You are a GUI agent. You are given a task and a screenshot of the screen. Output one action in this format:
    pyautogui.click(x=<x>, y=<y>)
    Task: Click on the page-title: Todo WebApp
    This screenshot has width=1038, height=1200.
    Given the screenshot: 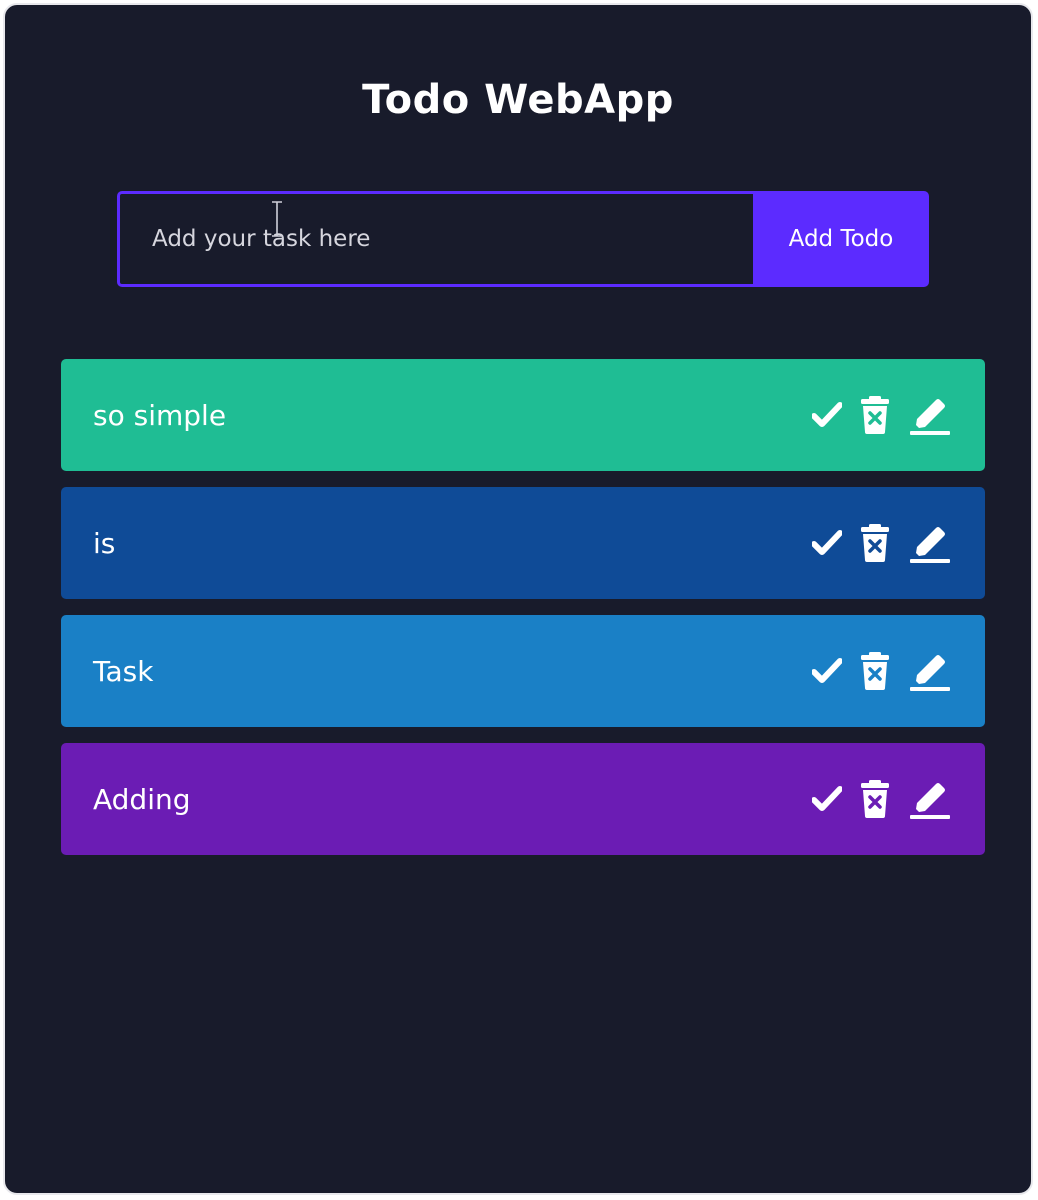 What is the action you would take?
    pyautogui.click(x=518, y=100)
    